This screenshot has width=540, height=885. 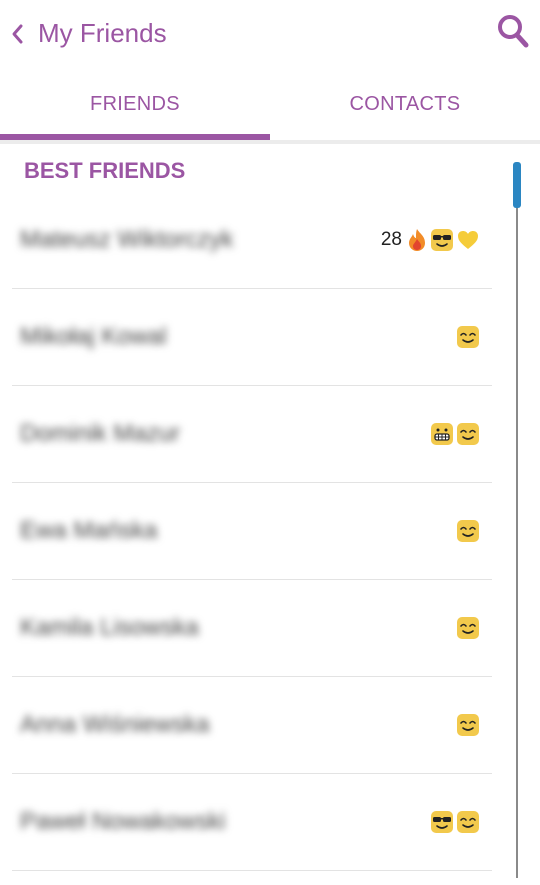 What do you see at coordinates (93, 336) in the screenshot?
I see `friend-name: Mikołaj Kowal` at bounding box center [93, 336].